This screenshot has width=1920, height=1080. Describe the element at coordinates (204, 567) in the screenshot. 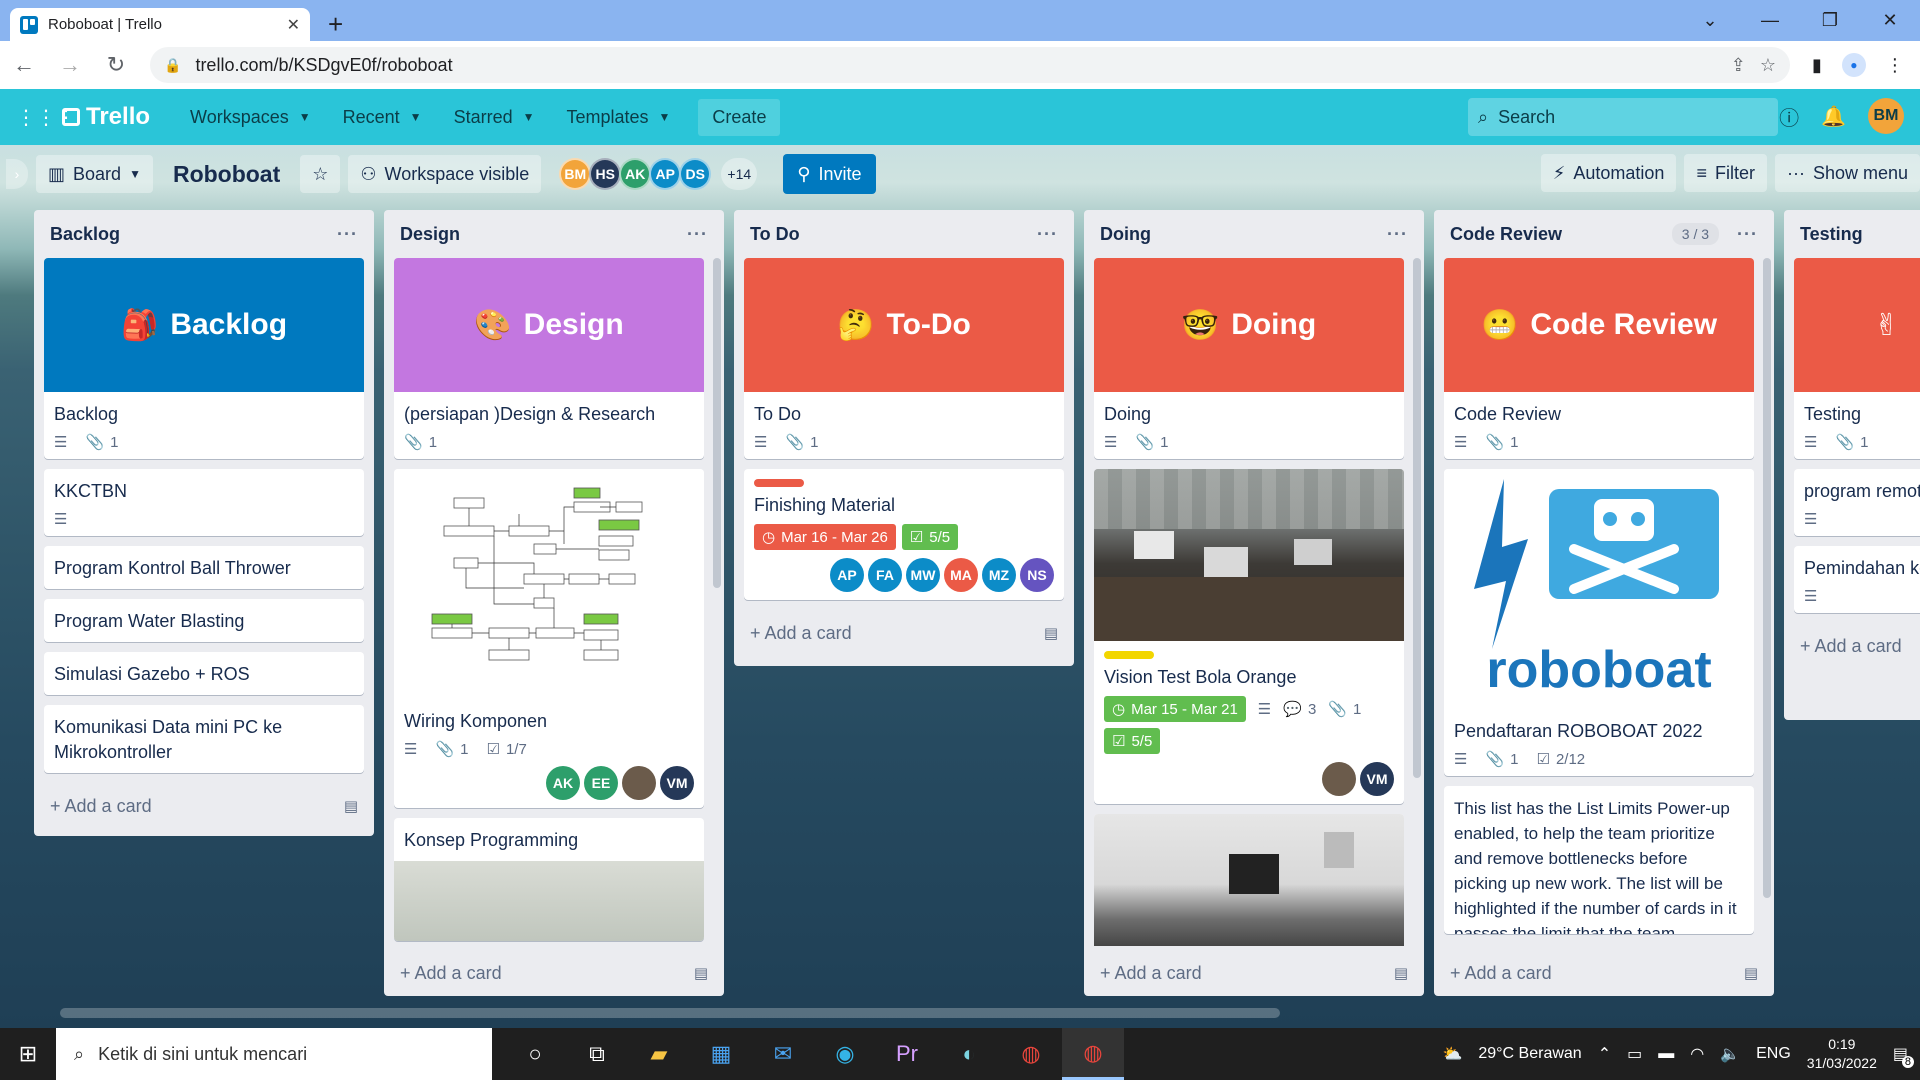

I see `list-card: Program Kontrol Ball Thrower` at that location.